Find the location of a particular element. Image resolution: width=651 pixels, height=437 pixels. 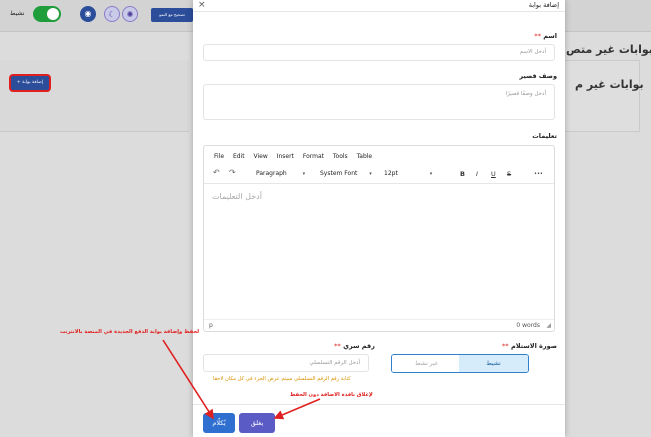

redo-icon: ↷ is located at coordinates (232, 172).